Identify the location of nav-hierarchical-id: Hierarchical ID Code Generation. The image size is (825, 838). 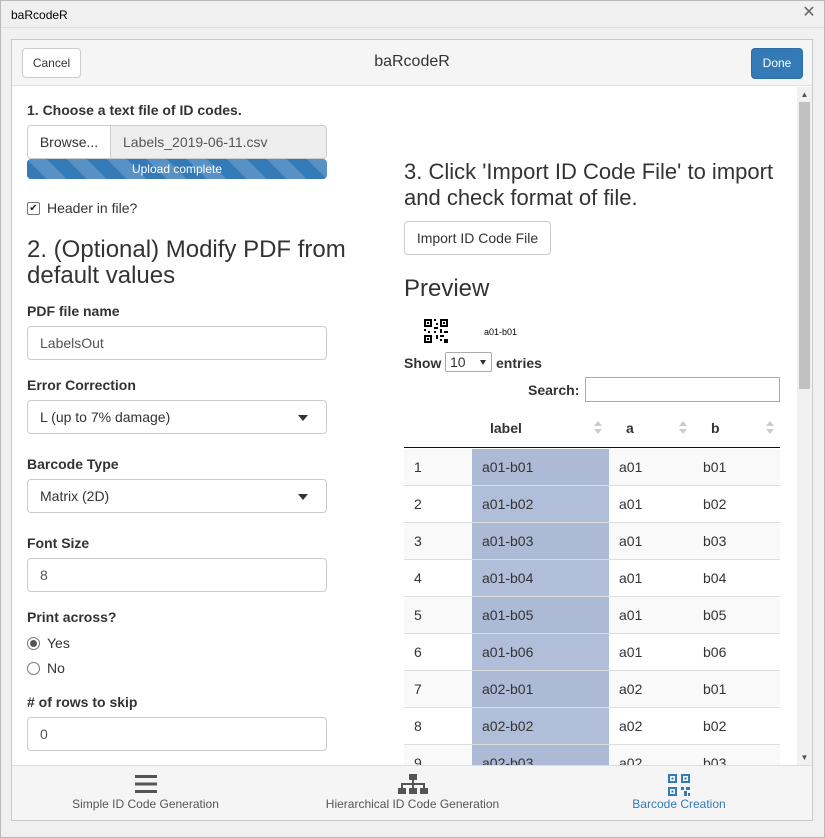
(412, 793).